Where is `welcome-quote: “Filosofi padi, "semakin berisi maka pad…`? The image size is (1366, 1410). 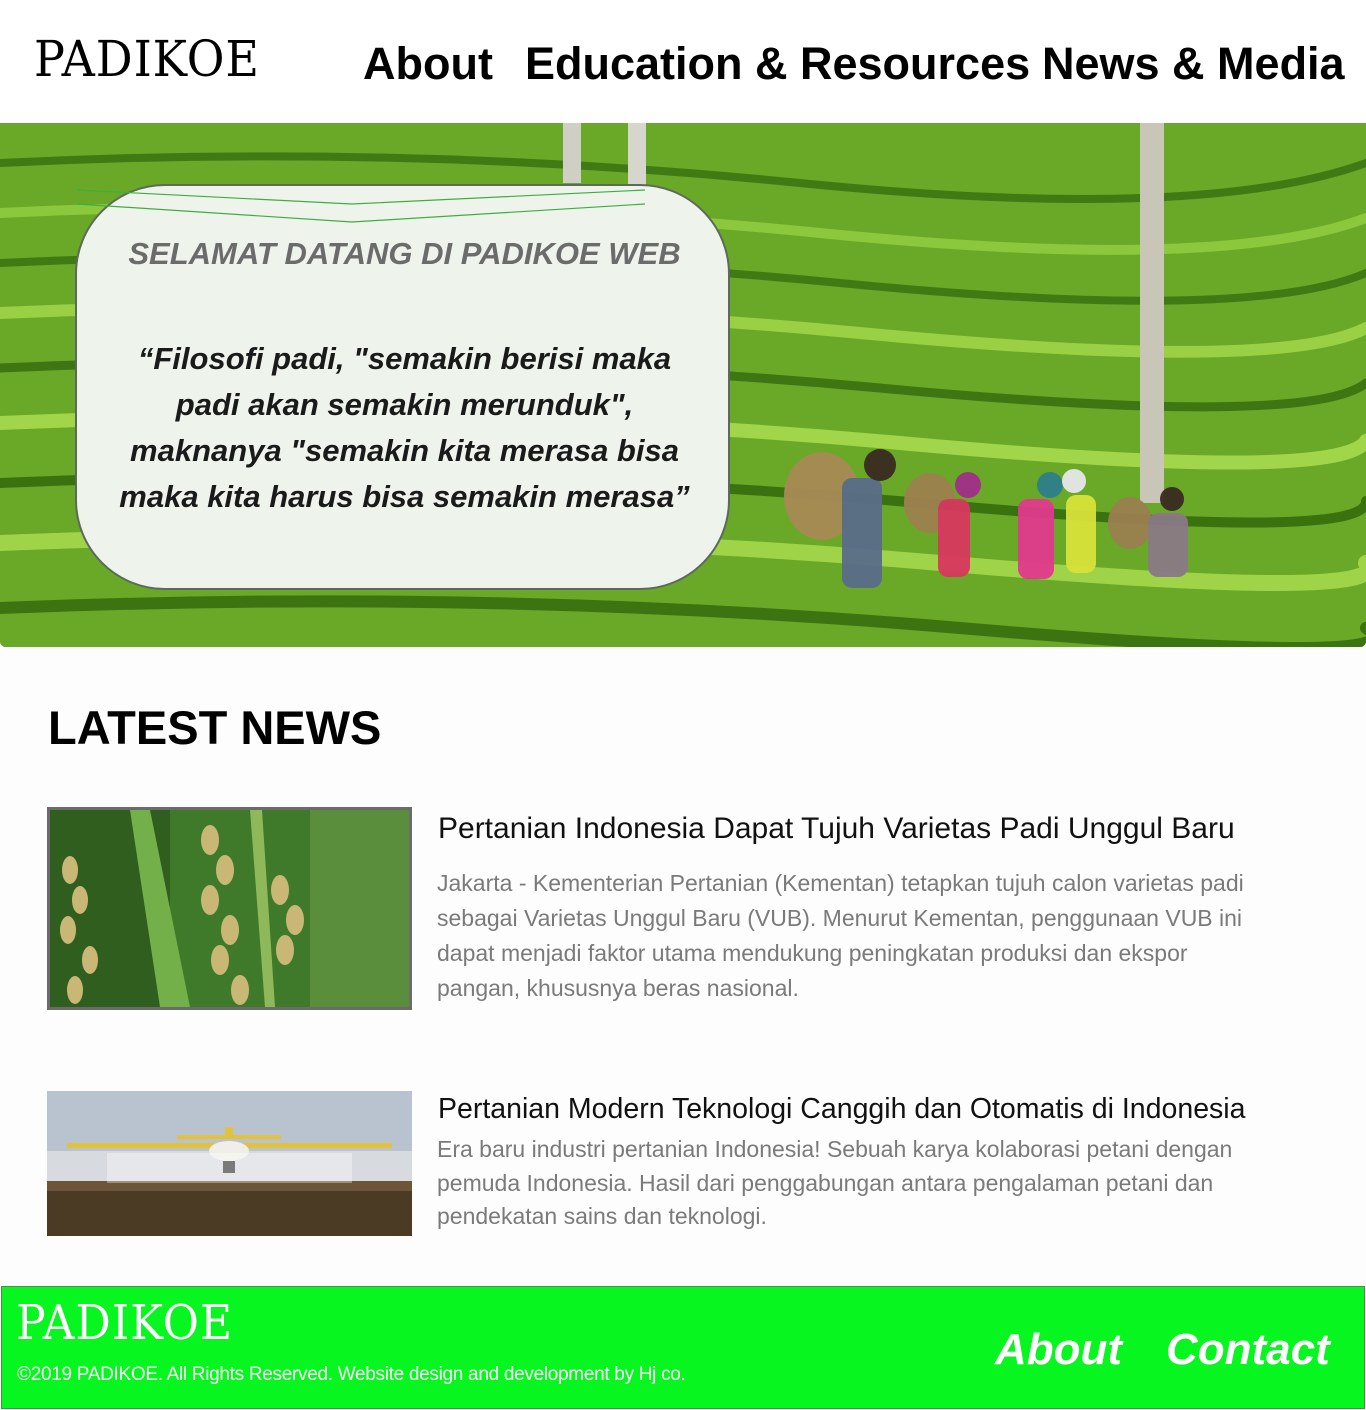 welcome-quote: “Filosofi padi, "semakin berisi maka pad… is located at coordinates (404, 427).